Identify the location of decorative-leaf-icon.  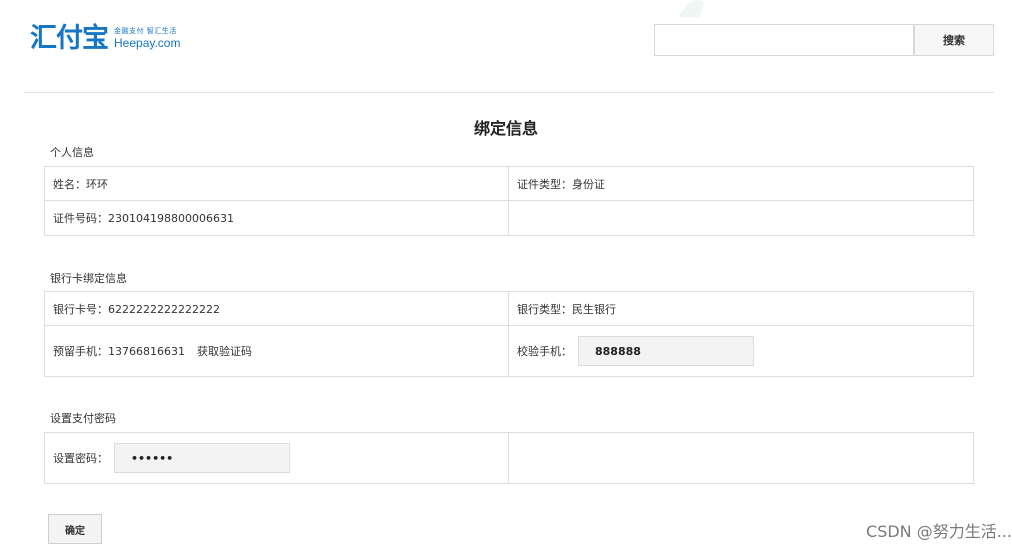
(691, 8).